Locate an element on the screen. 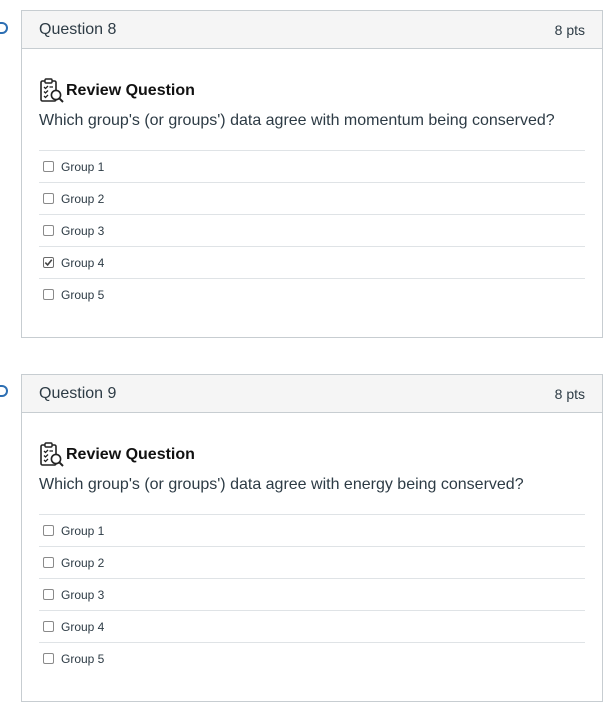 Image resolution: width=615 pixels, height=715 pixels. checkmark-icon is located at coordinates (48, 263).